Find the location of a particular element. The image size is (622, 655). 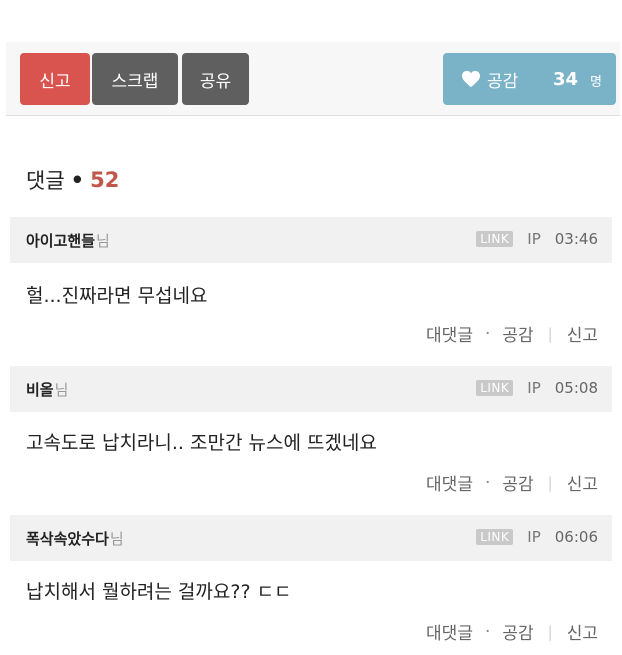

comment-meta: LINK IP 06:06 is located at coordinates (537, 537).